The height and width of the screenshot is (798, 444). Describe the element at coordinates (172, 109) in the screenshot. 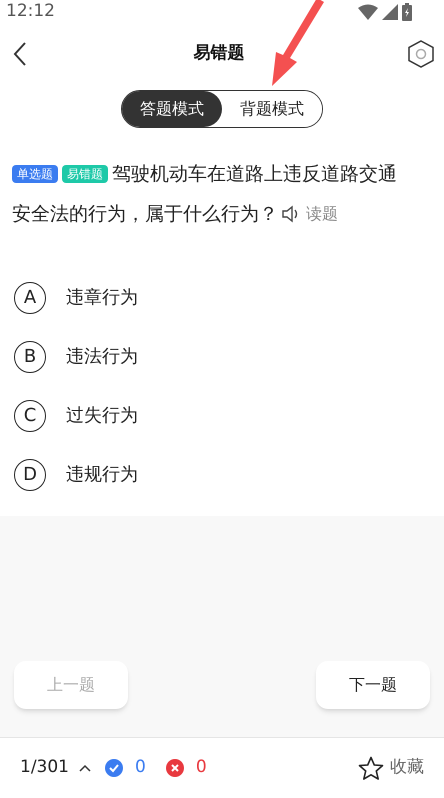

I see `mode-tab: 答题模式` at that location.